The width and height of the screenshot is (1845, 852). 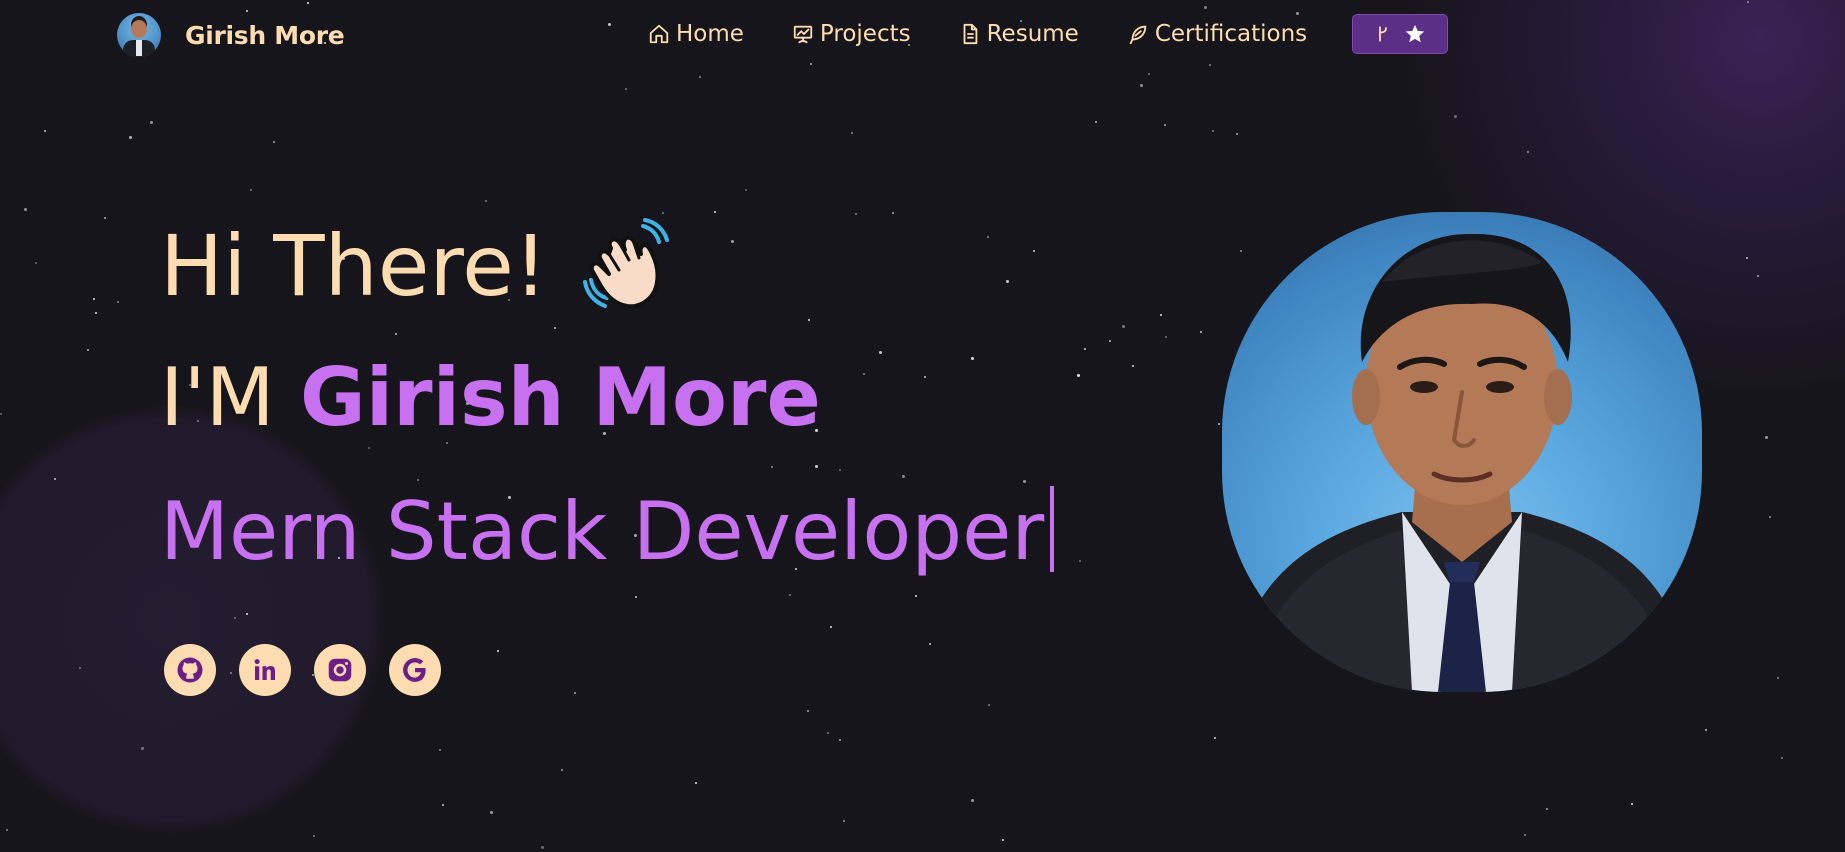 I want to click on feather-pen-icon, so click(x=1138, y=35).